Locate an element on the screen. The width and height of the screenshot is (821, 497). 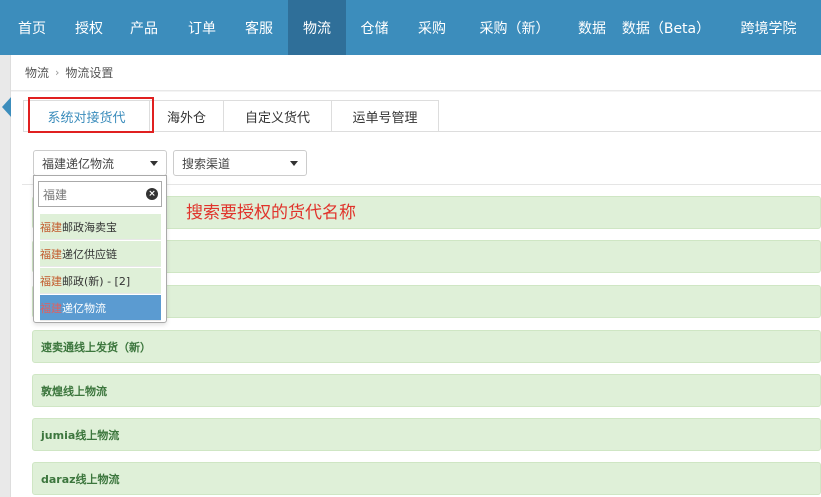
channel-select-value: 搜索渠道 is located at coordinates (206, 163).